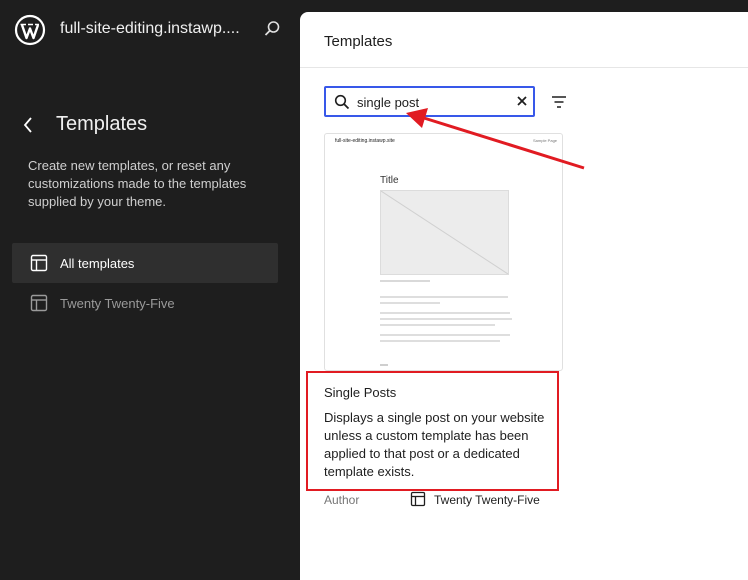 This screenshot has height=580, width=748. What do you see at coordinates (117, 303) in the screenshot?
I see `sidebar-item-label: Twenty Twenty-Five` at bounding box center [117, 303].